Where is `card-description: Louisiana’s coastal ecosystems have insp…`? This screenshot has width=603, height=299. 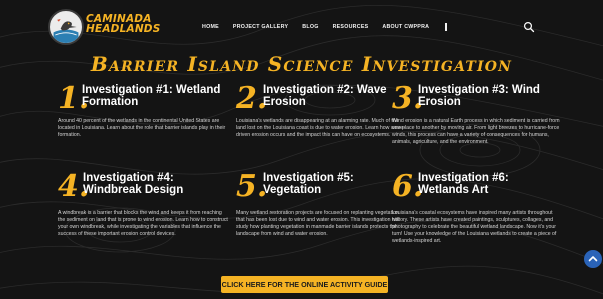
card-description: Louisiana’s coastal ecosystems have insp… is located at coordinates (474, 227).